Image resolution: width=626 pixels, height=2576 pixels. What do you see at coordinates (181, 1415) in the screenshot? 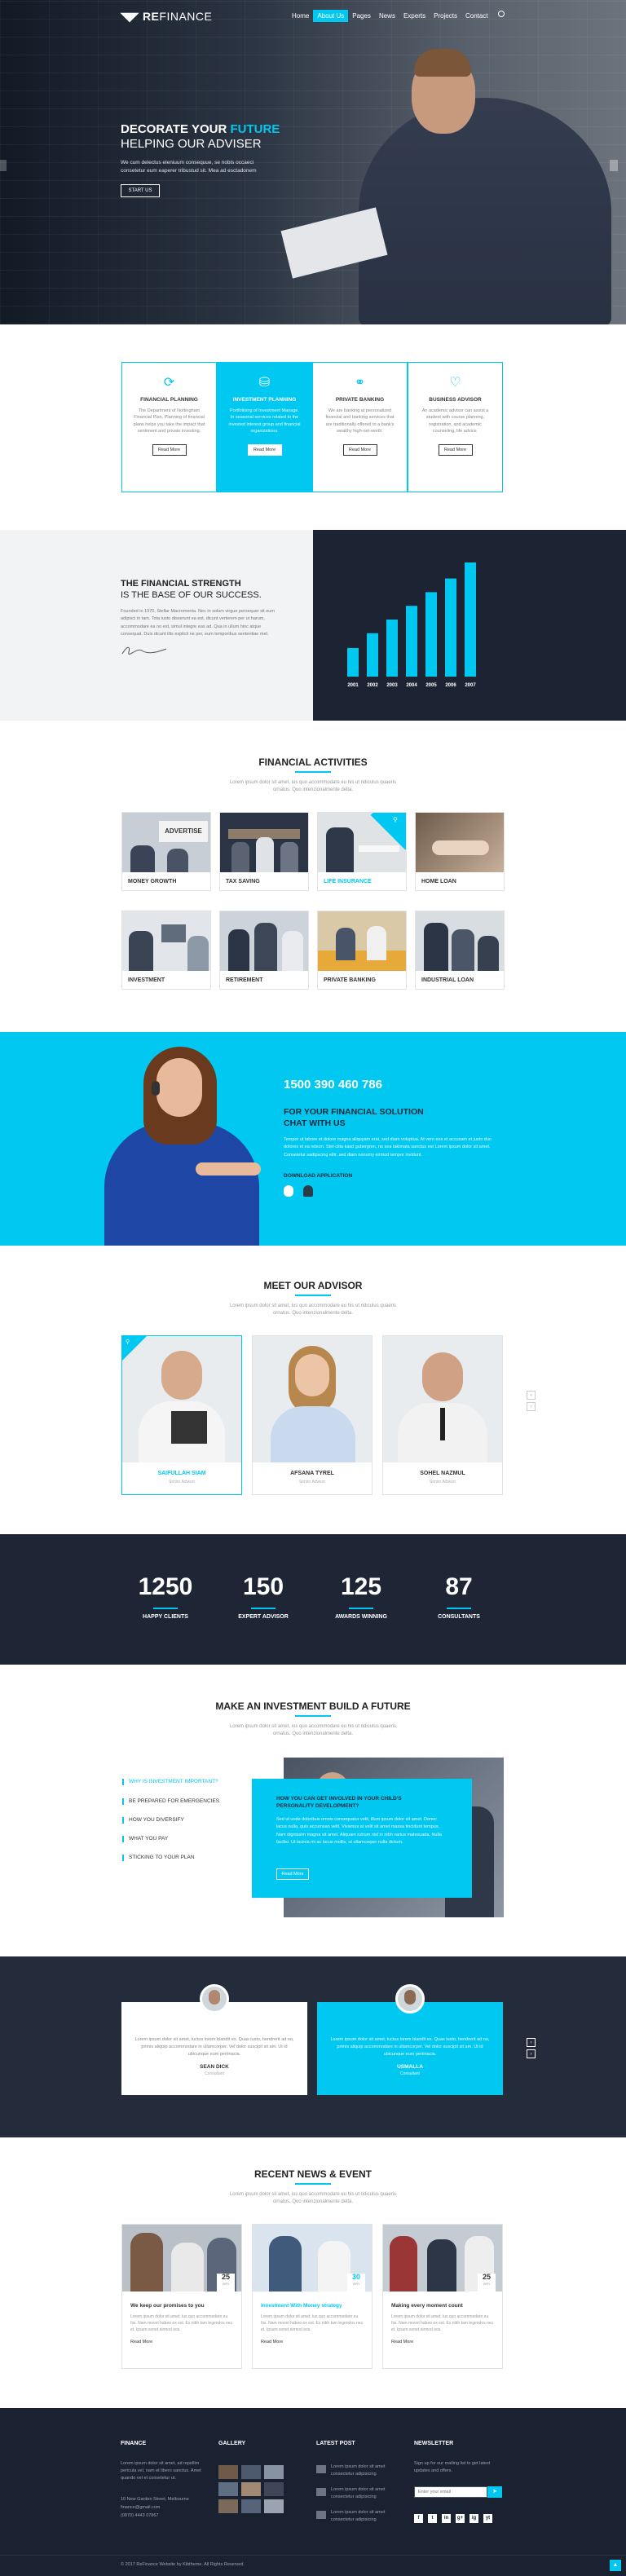
I see `advisor-card: ⚲ SAIFULLAH SIAM Senior Advisor` at bounding box center [181, 1415].